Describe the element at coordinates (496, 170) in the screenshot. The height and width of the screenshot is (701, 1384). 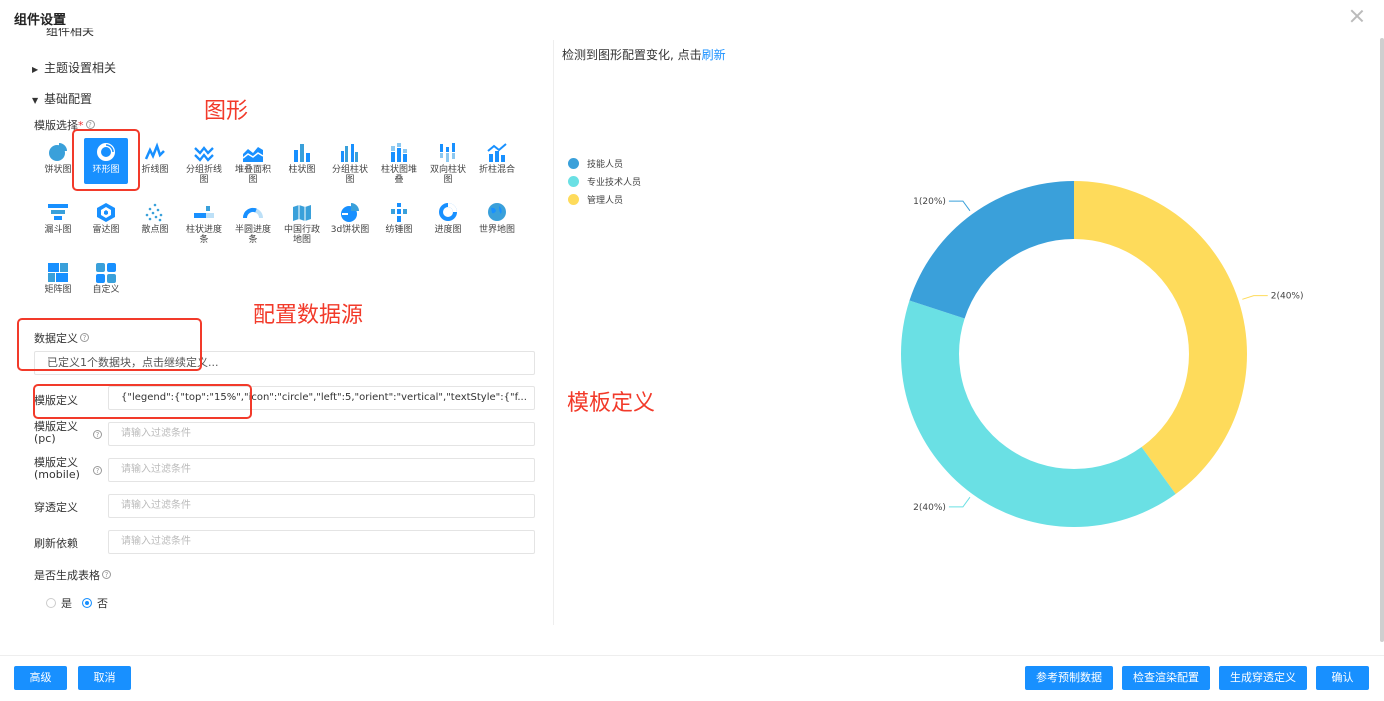
I see `template-item-label: 折柱混合` at that location.